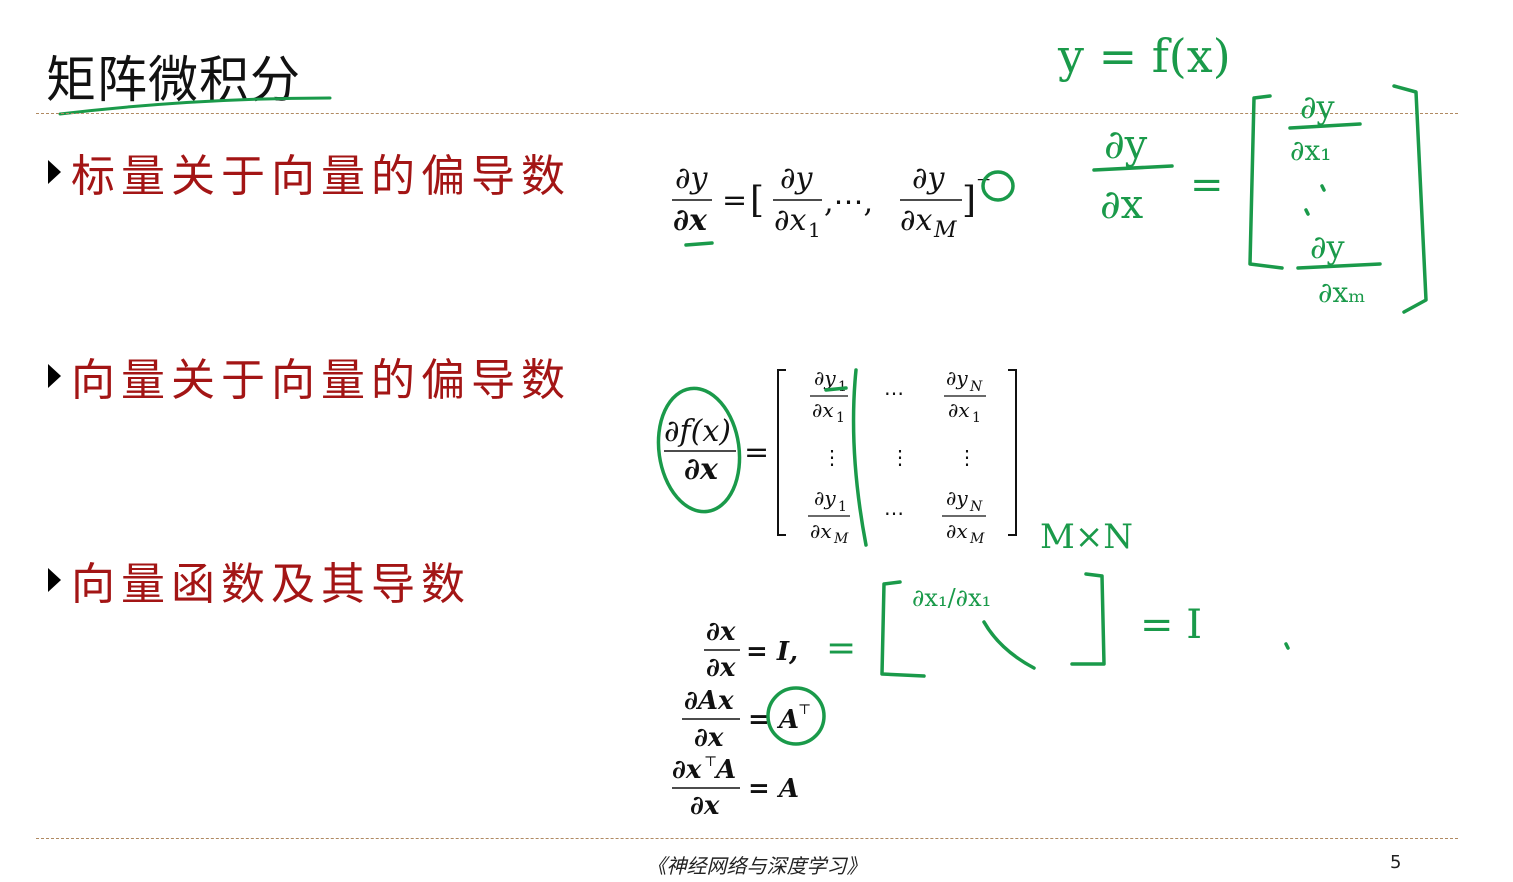 The height and width of the screenshot is (882, 1513). What do you see at coordinates (772, 652) in the screenshot?
I see `identity-rhs: = I,` at bounding box center [772, 652].